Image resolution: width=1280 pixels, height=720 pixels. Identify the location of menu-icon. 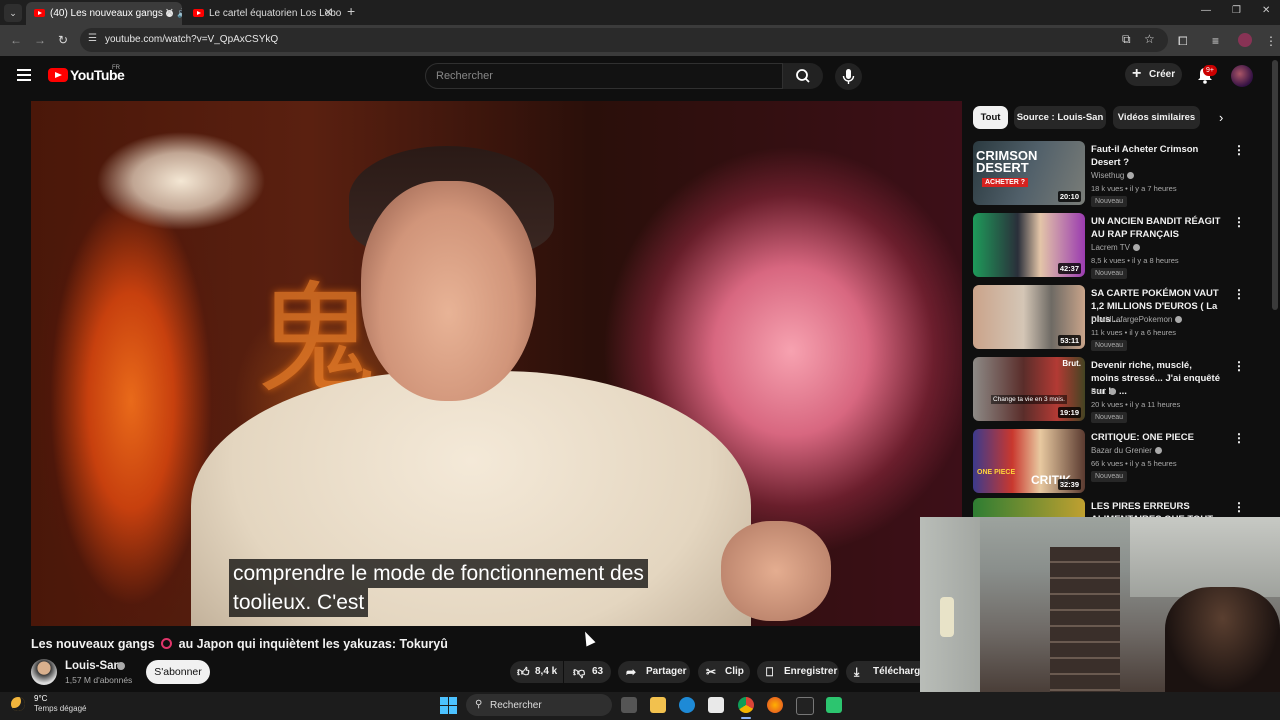
(24, 76).